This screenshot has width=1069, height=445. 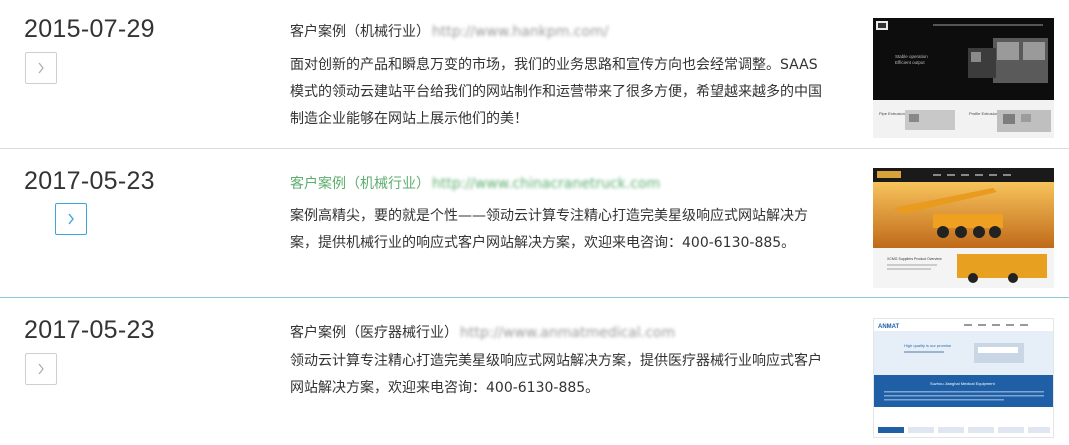 What do you see at coordinates (911, 56) in the screenshot?
I see `thumb-text: Stable operation` at bounding box center [911, 56].